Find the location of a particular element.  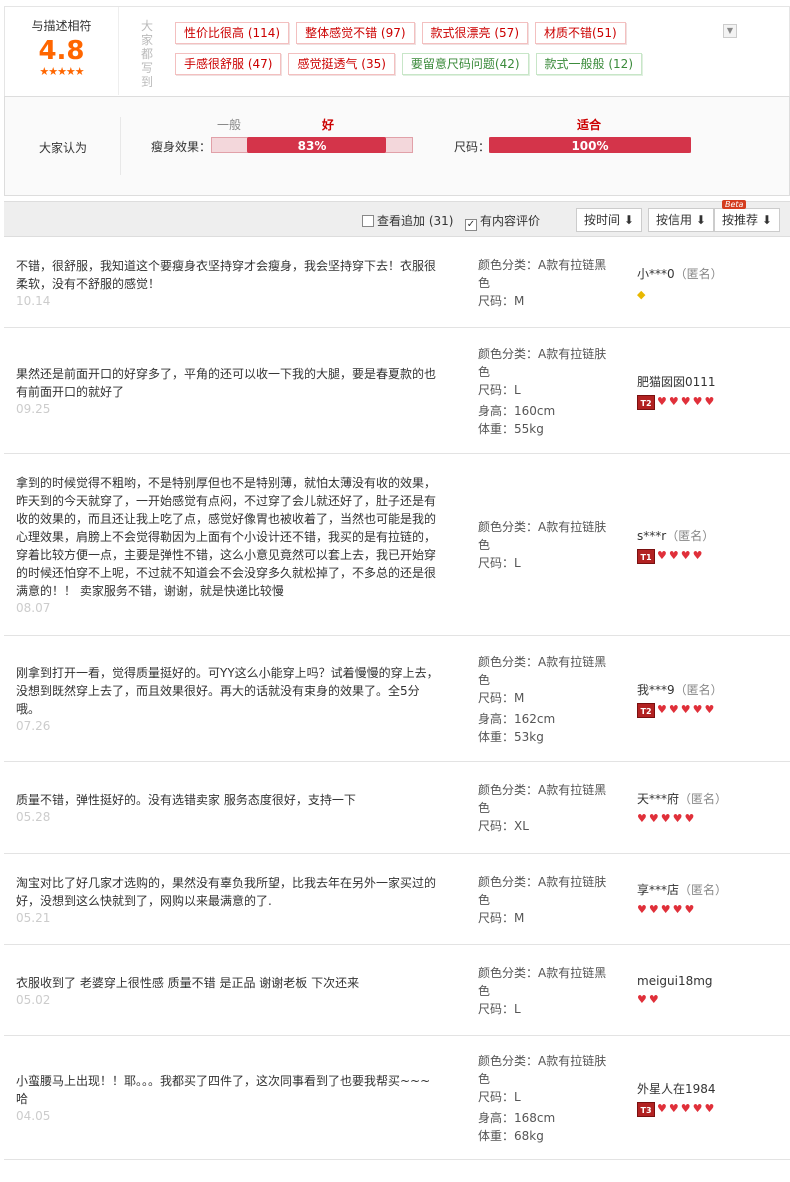

followup-checkbox: 查看追加 (31) is located at coordinates (407, 220).